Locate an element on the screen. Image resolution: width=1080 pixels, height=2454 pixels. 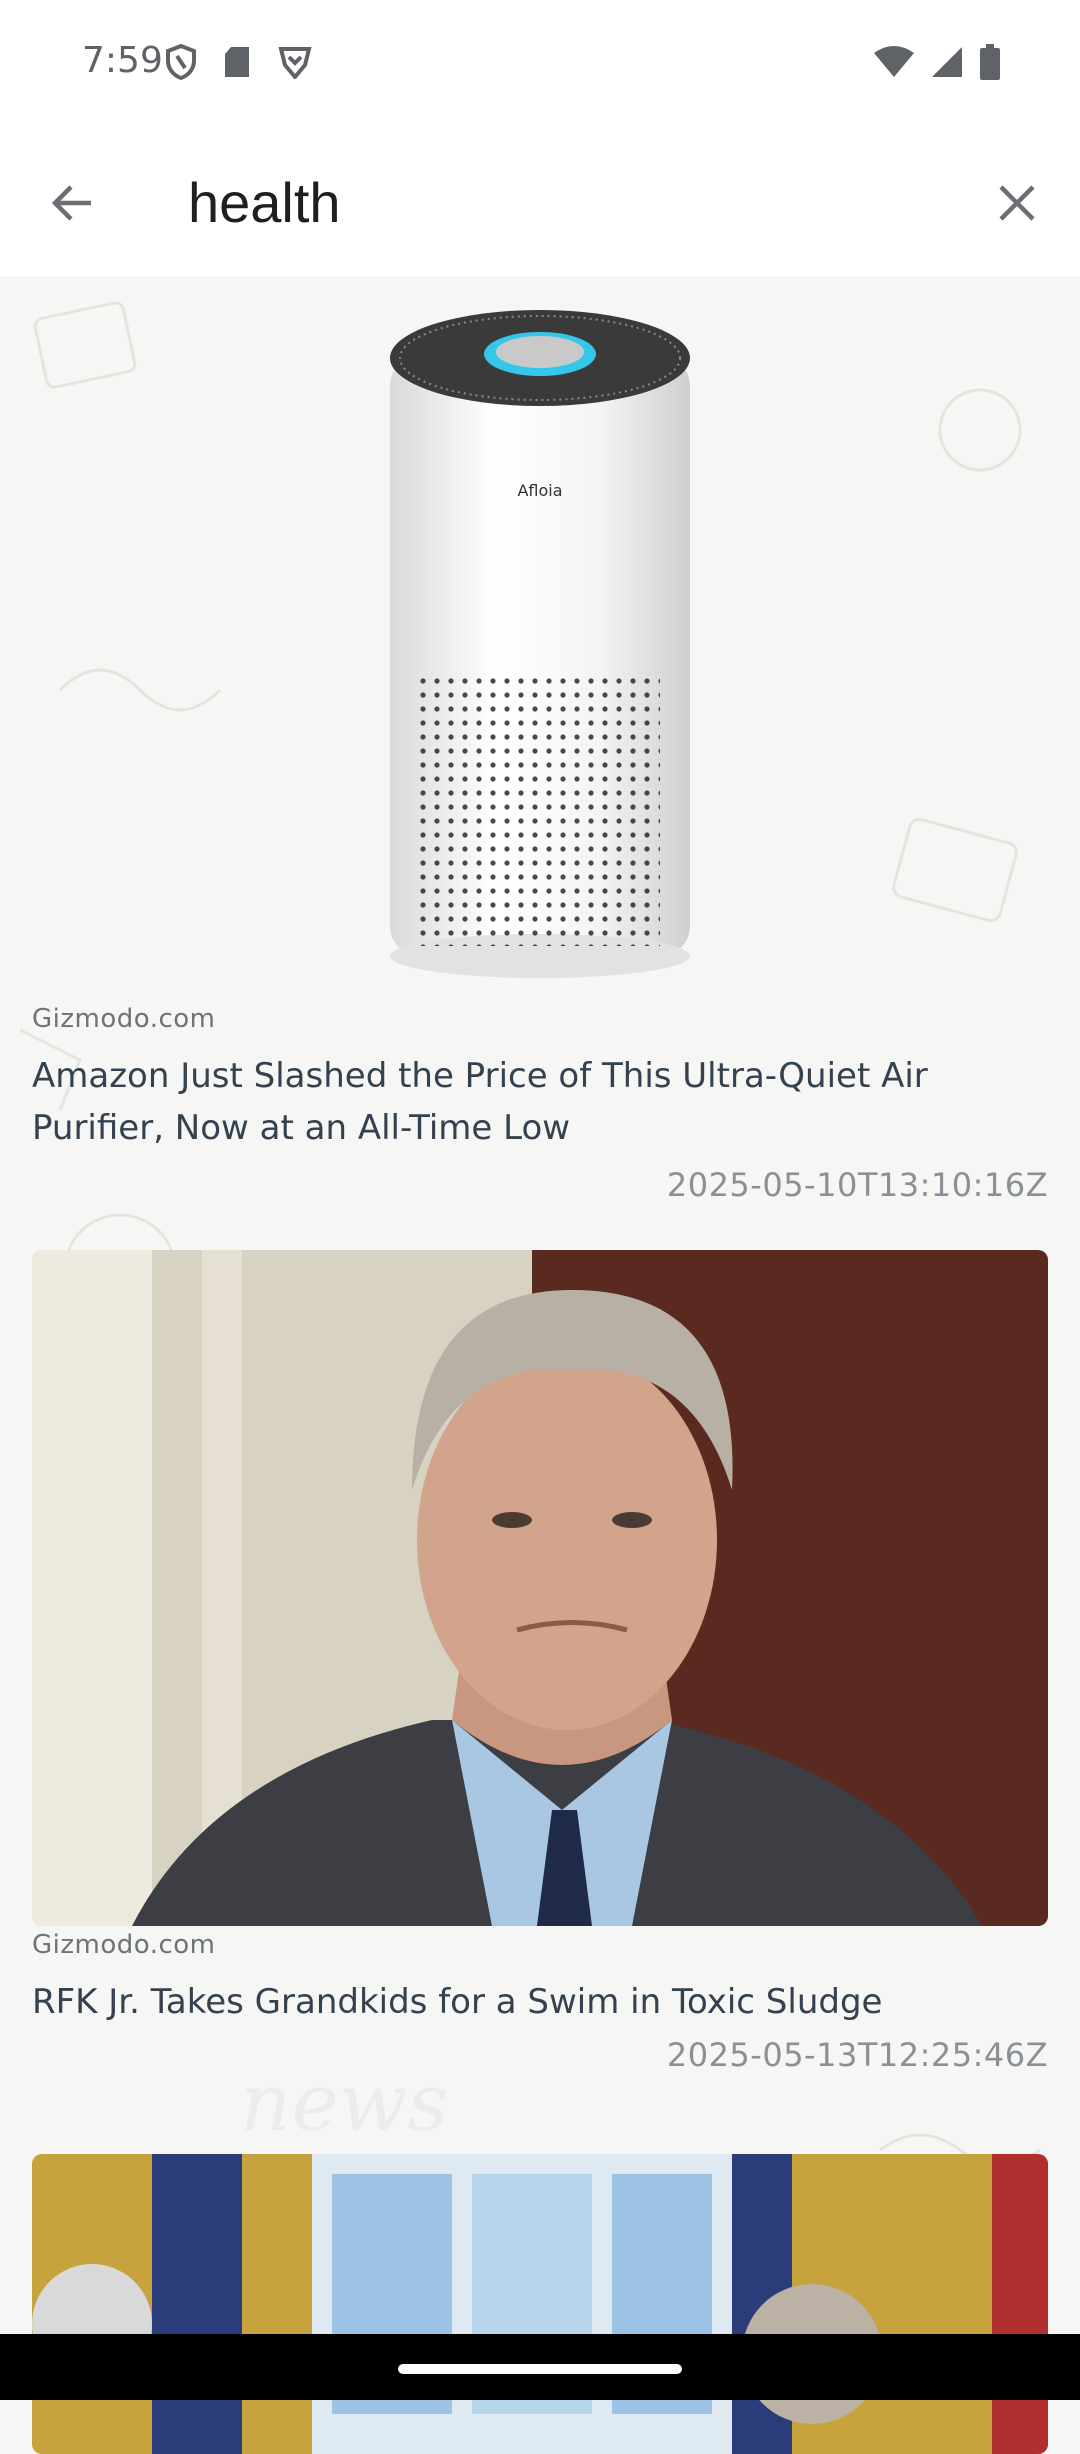
air-purifier-image: Afloia is located at coordinates (540, 646).